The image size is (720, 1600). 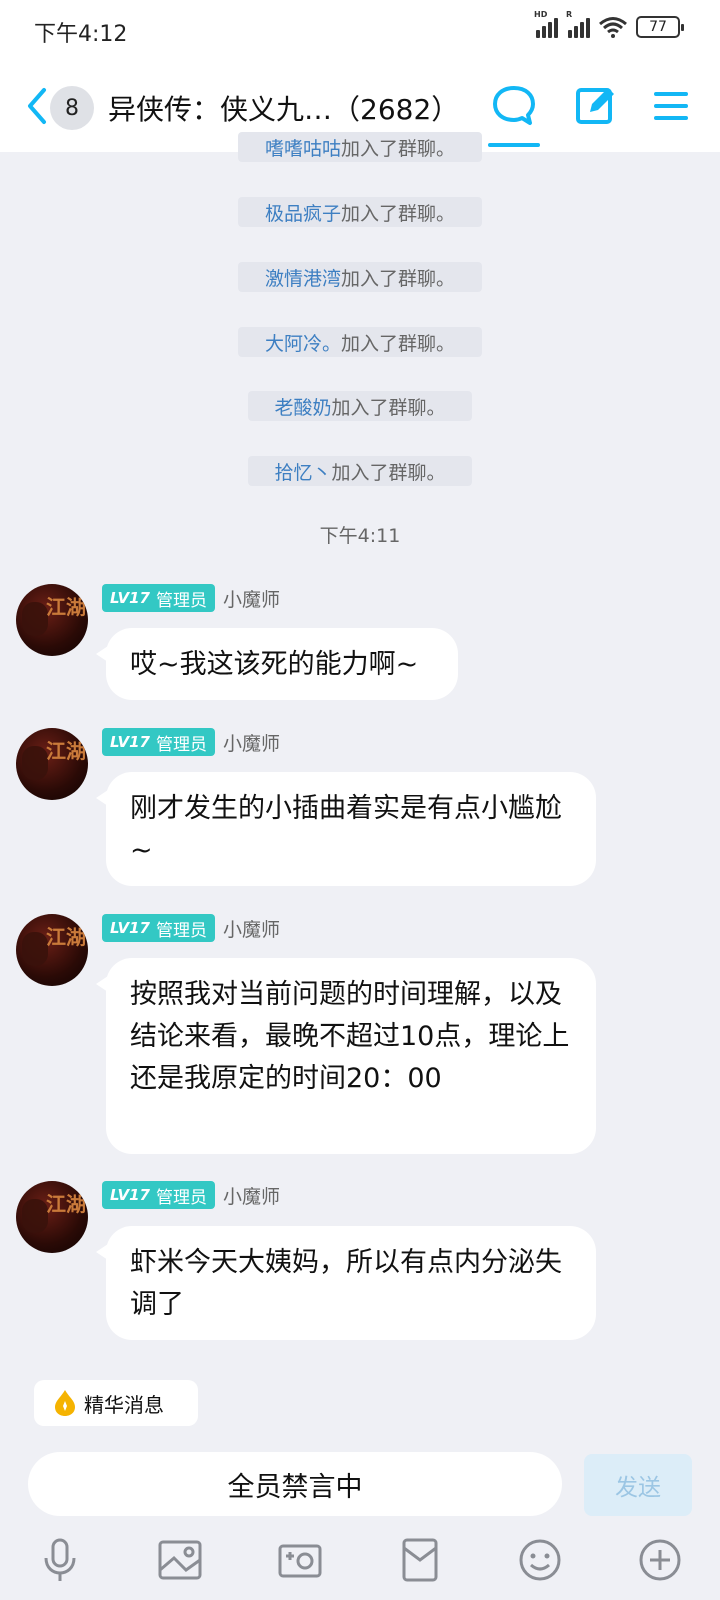 What do you see at coordinates (303, 212) in the screenshot?
I see `member-nick: 极品疯子` at bounding box center [303, 212].